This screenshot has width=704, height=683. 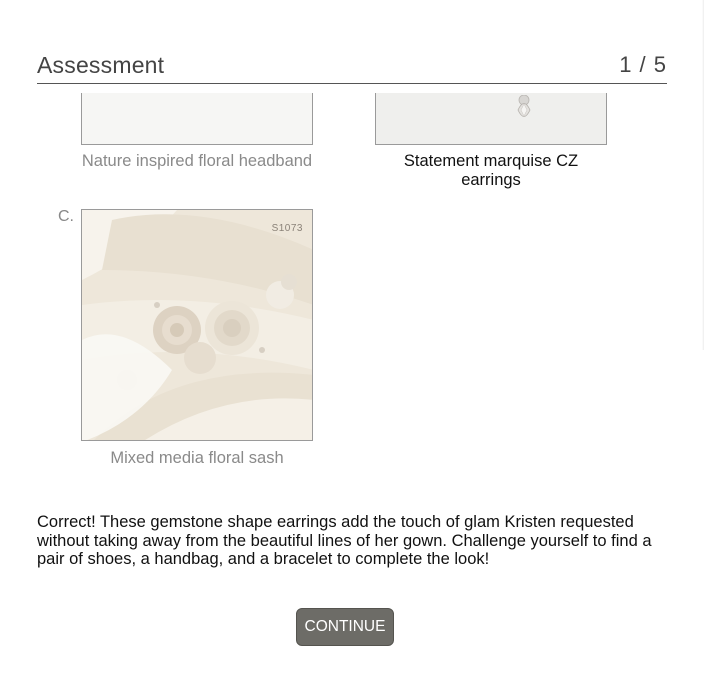 What do you see at coordinates (524, 106) in the screenshot?
I see `earring-icon` at bounding box center [524, 106].